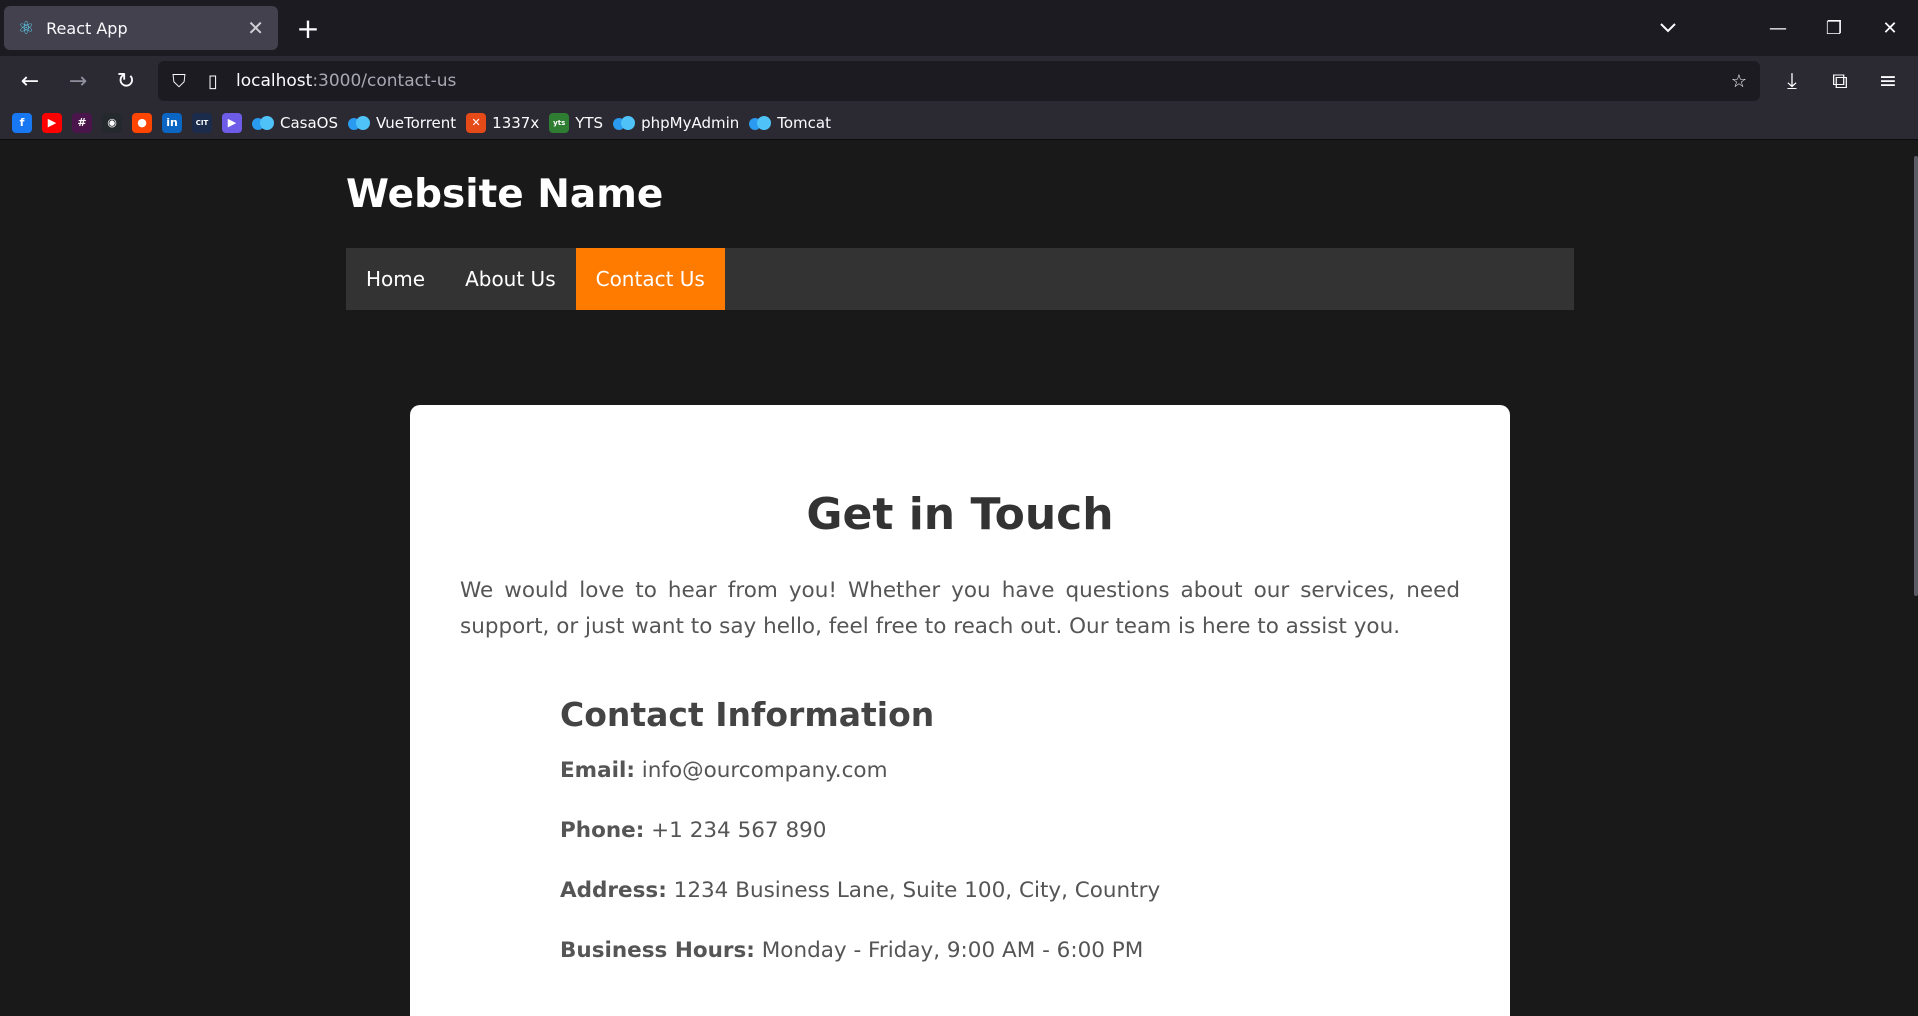  I want to click on bookmark-item: yts YTS, so click(576, 122).